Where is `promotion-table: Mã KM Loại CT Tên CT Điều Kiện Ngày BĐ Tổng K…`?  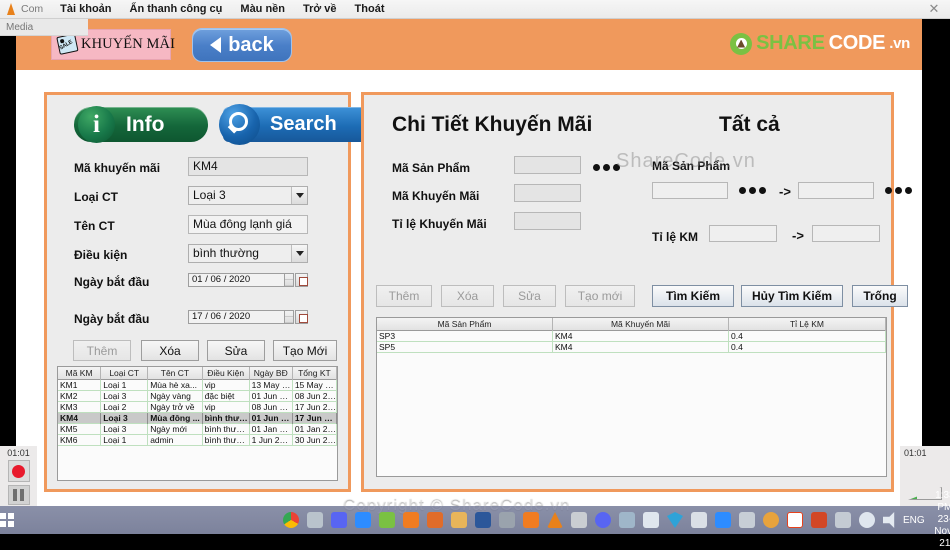 promotion-table: Mã KM Loại CT Tên CT Điều Kiện Ngày BĐ Tổng K… is located at coordinates (197, 423).